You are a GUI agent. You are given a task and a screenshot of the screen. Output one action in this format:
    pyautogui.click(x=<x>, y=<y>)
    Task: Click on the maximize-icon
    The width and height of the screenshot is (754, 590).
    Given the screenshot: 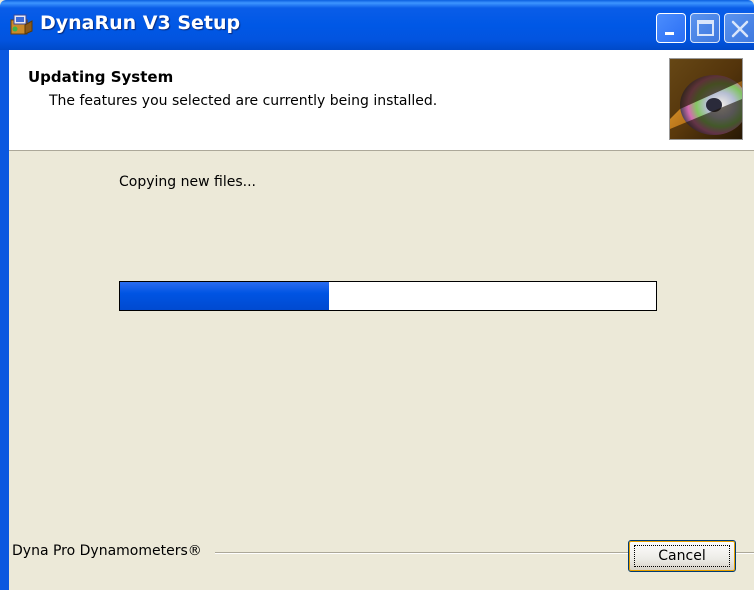 What is the action you would take?
    pyautogui.click(x=705, y=28)
    